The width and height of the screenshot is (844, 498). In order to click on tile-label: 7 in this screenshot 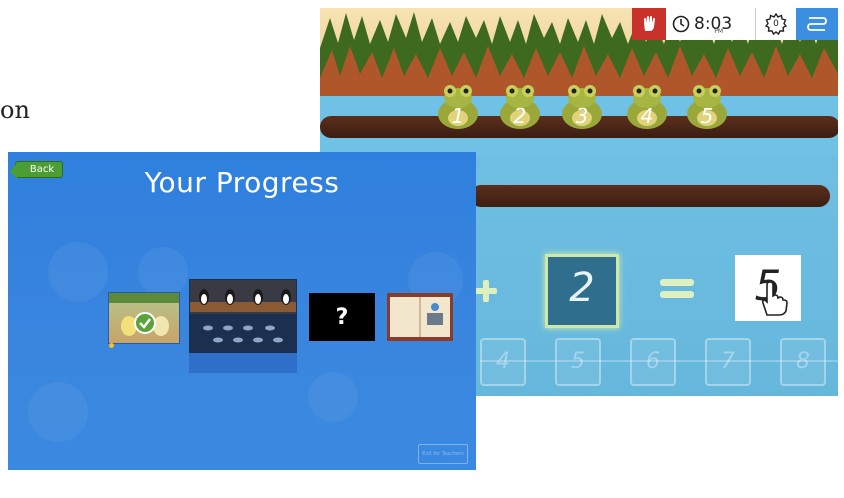, I will do `click(728, 361)`.